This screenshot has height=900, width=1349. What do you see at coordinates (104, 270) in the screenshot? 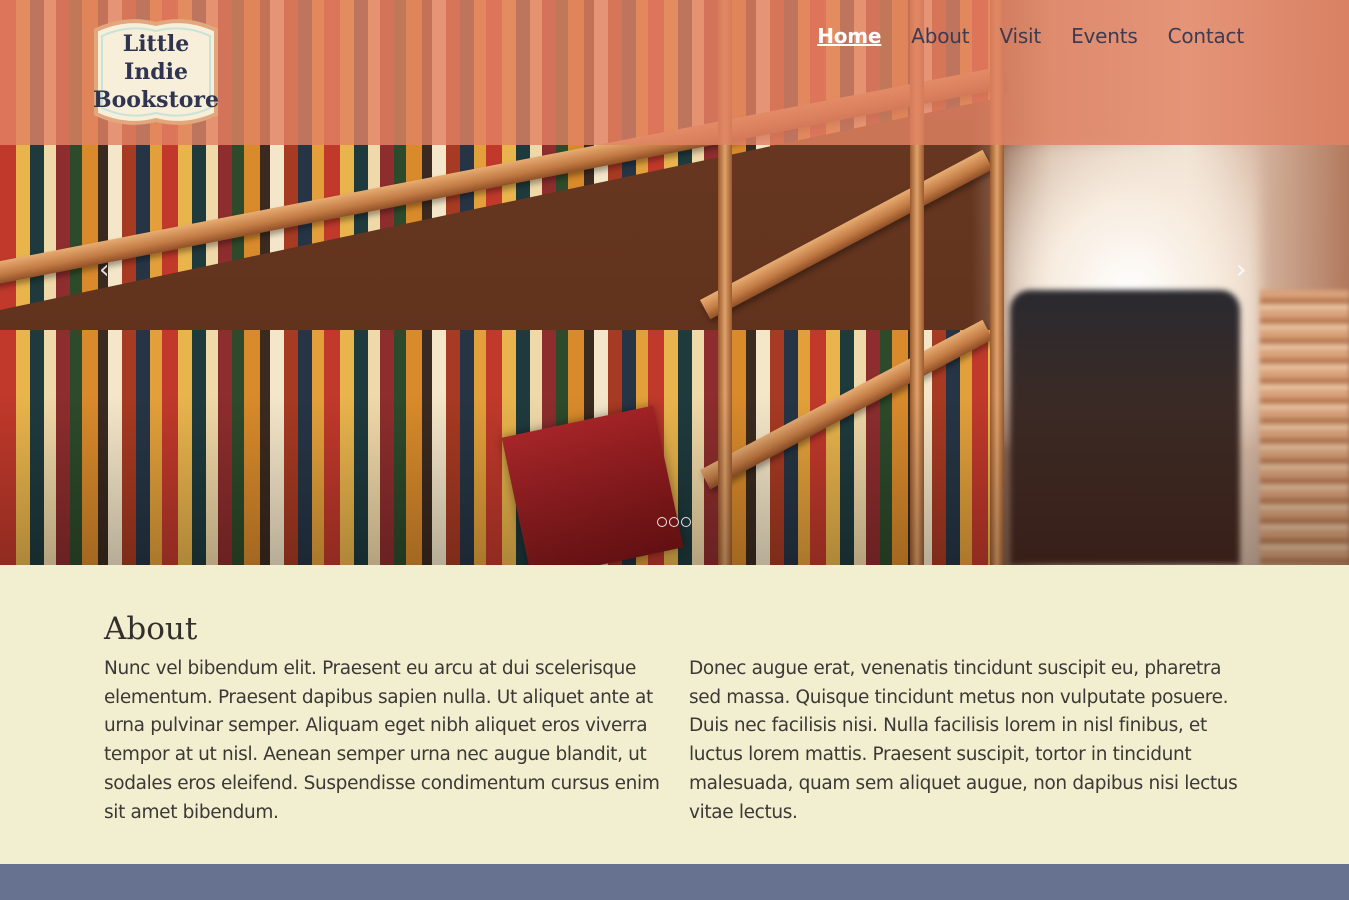
I see `carousel-prev-arrow-icon: ‹` at bounding box center [104, 270].